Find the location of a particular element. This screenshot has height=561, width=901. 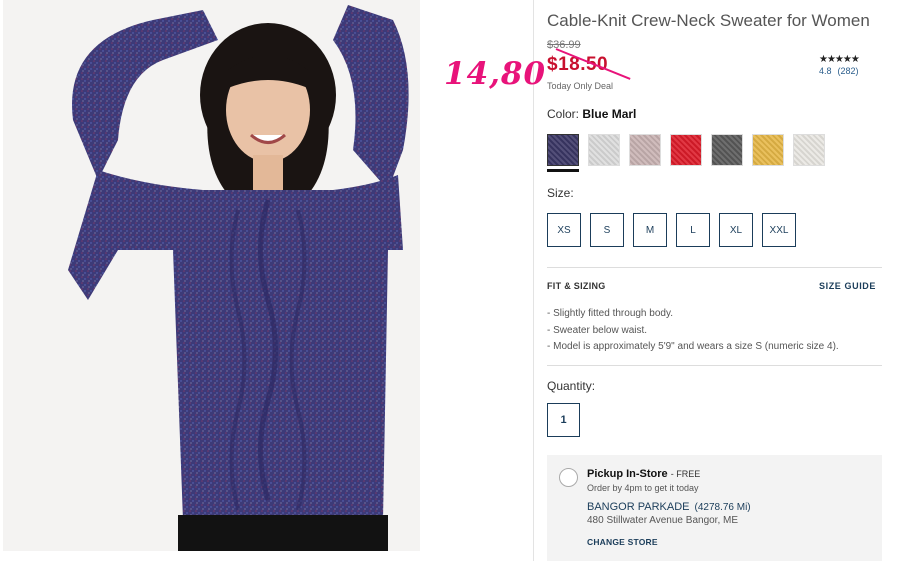

color-swatches is located at coordinates (686, 150).